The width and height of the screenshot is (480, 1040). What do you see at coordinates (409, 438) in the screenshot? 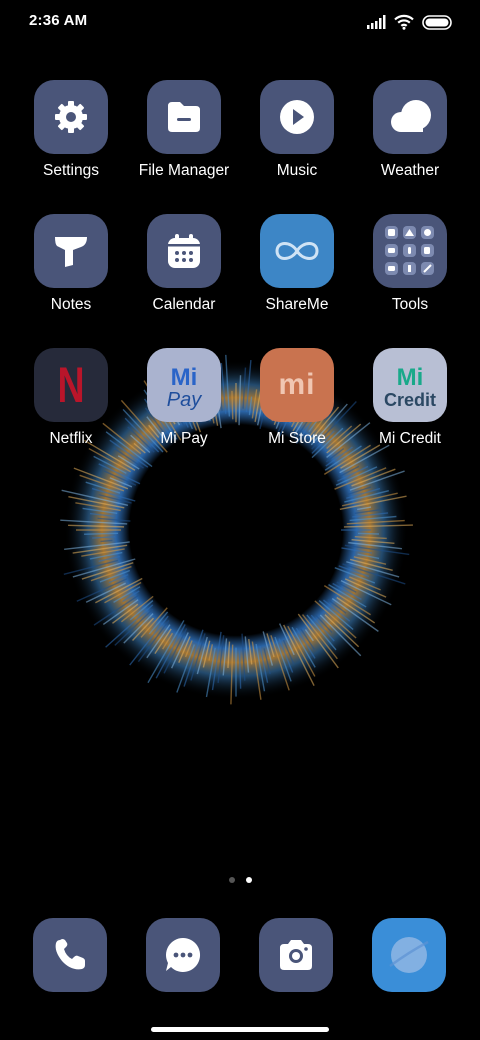
I see `app-label: Mi Credit` at bounding box center [409, 438].